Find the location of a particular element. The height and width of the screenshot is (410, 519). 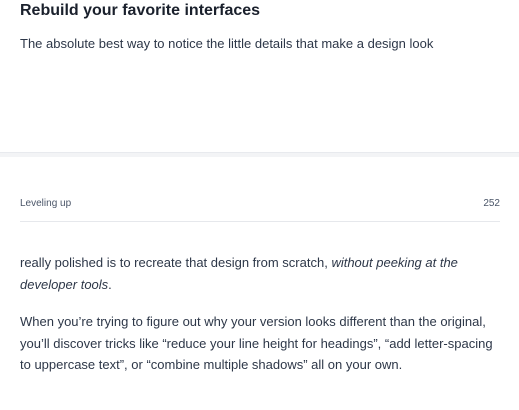

paragraph-end: . is located at coordinates (110, 284).